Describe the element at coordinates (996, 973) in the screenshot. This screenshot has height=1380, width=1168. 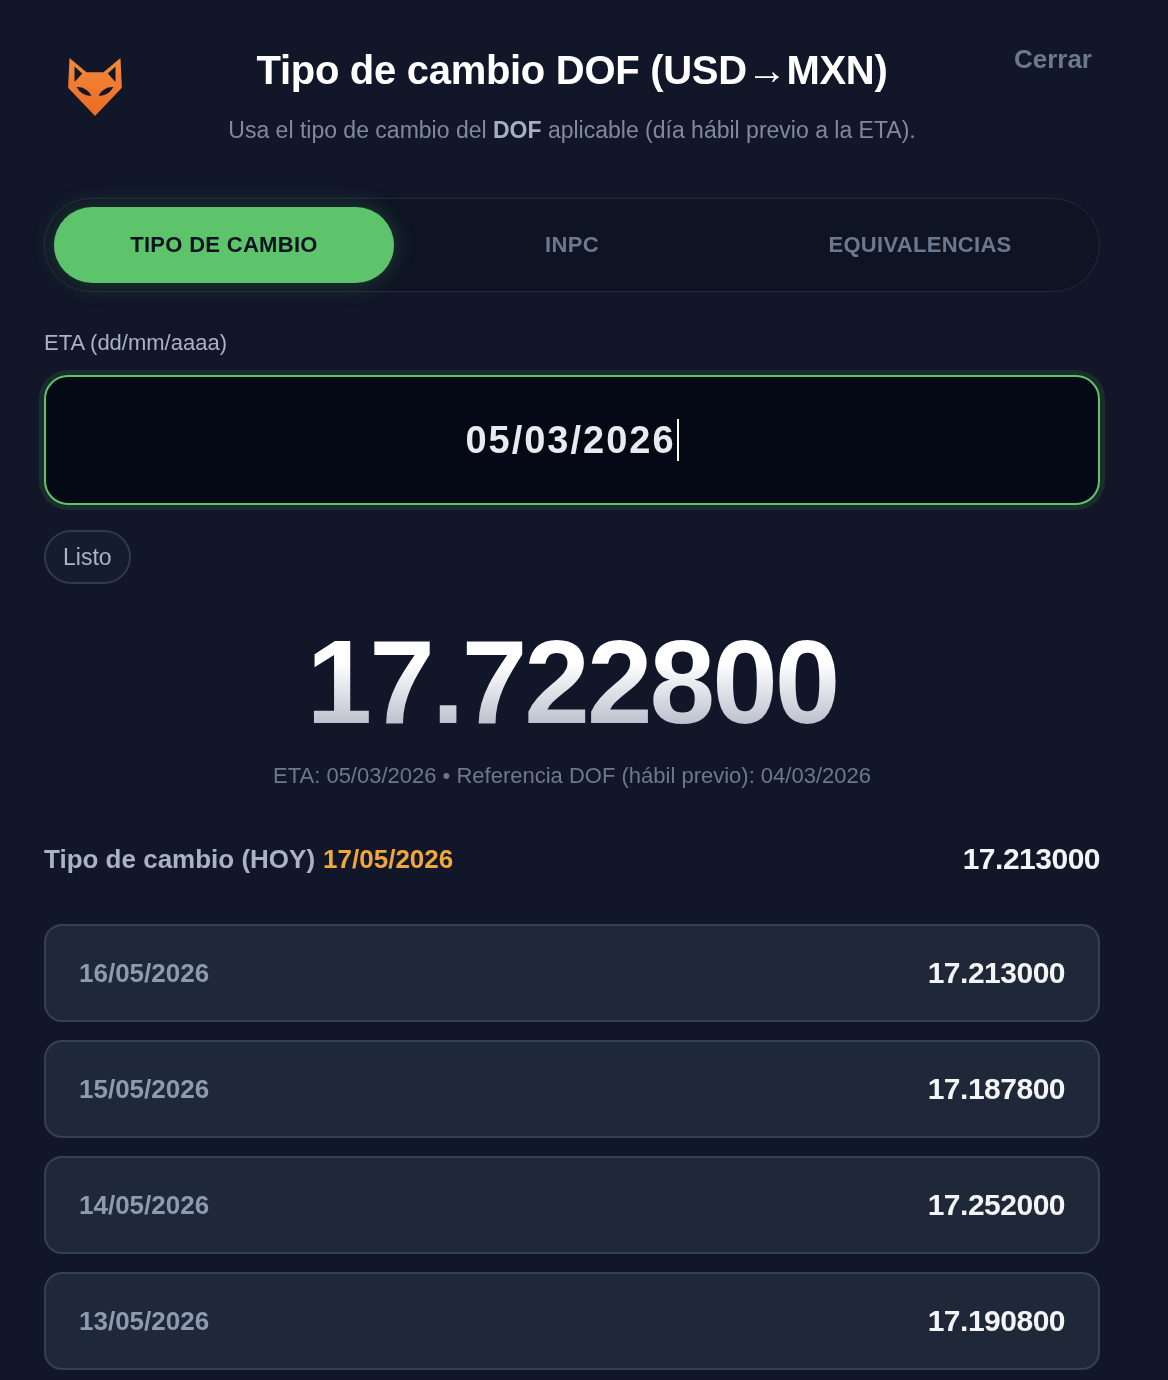
I see `history-rate: 17.213000` at that location.